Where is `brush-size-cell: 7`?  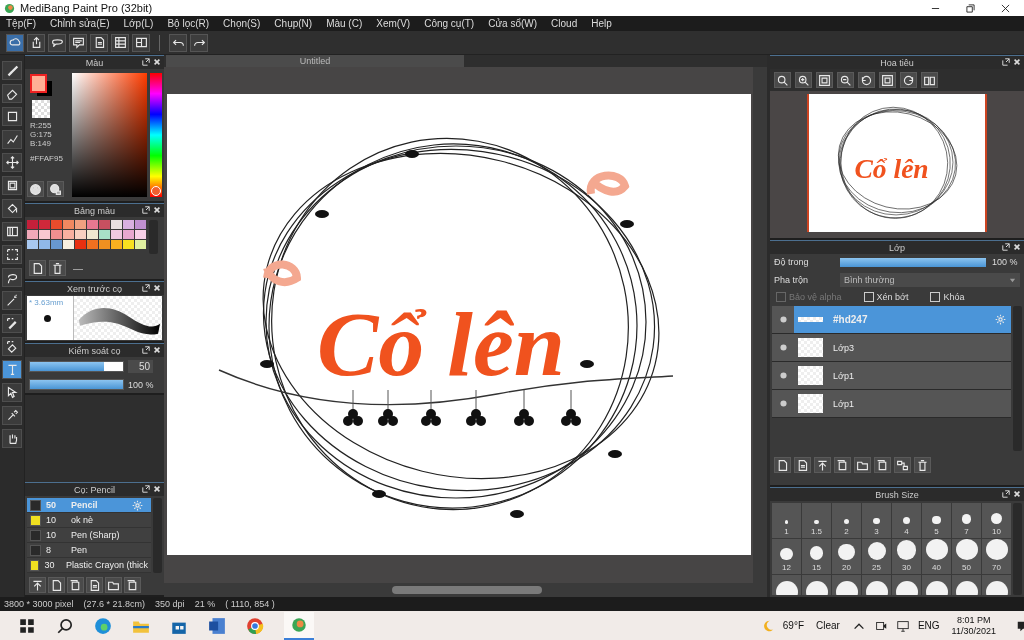 brush-size-cell: 7 is located at coordinates (966, 520).